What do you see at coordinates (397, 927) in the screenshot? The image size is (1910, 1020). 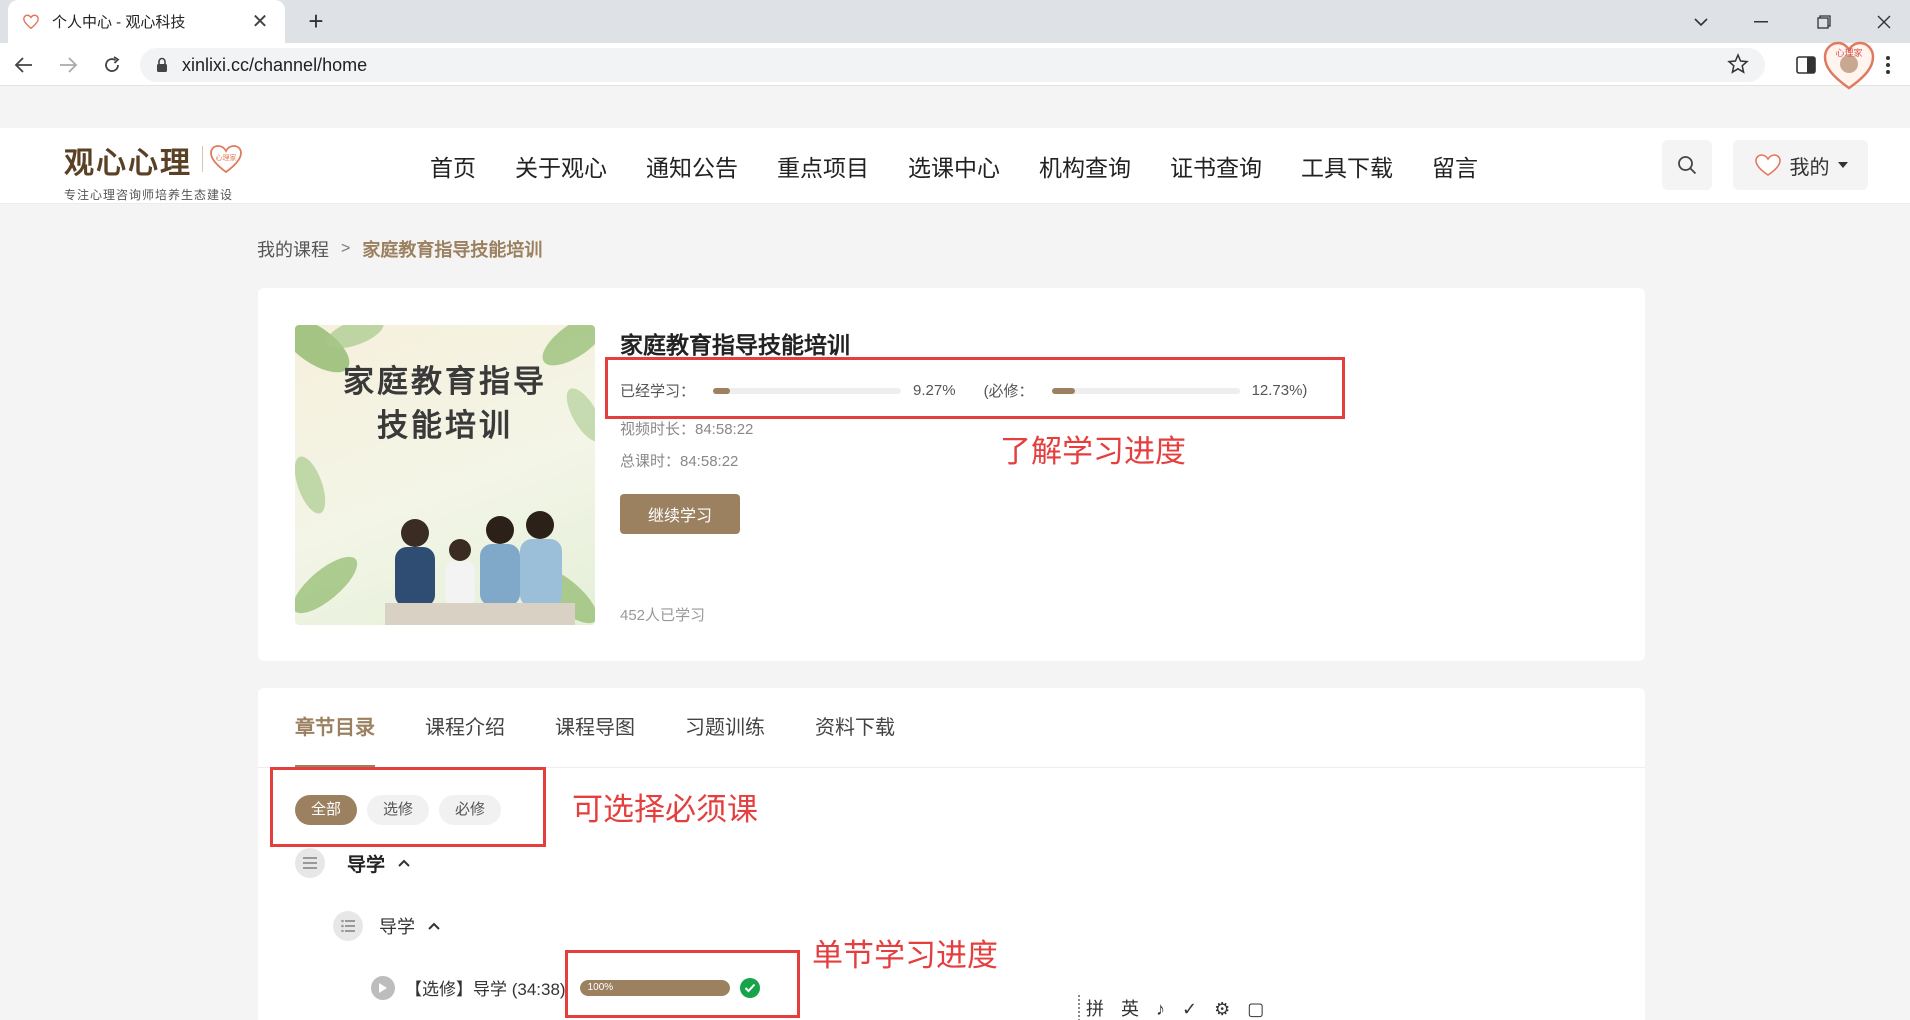 I see `subsection-title: 导学` at bounding box center [397, 927].